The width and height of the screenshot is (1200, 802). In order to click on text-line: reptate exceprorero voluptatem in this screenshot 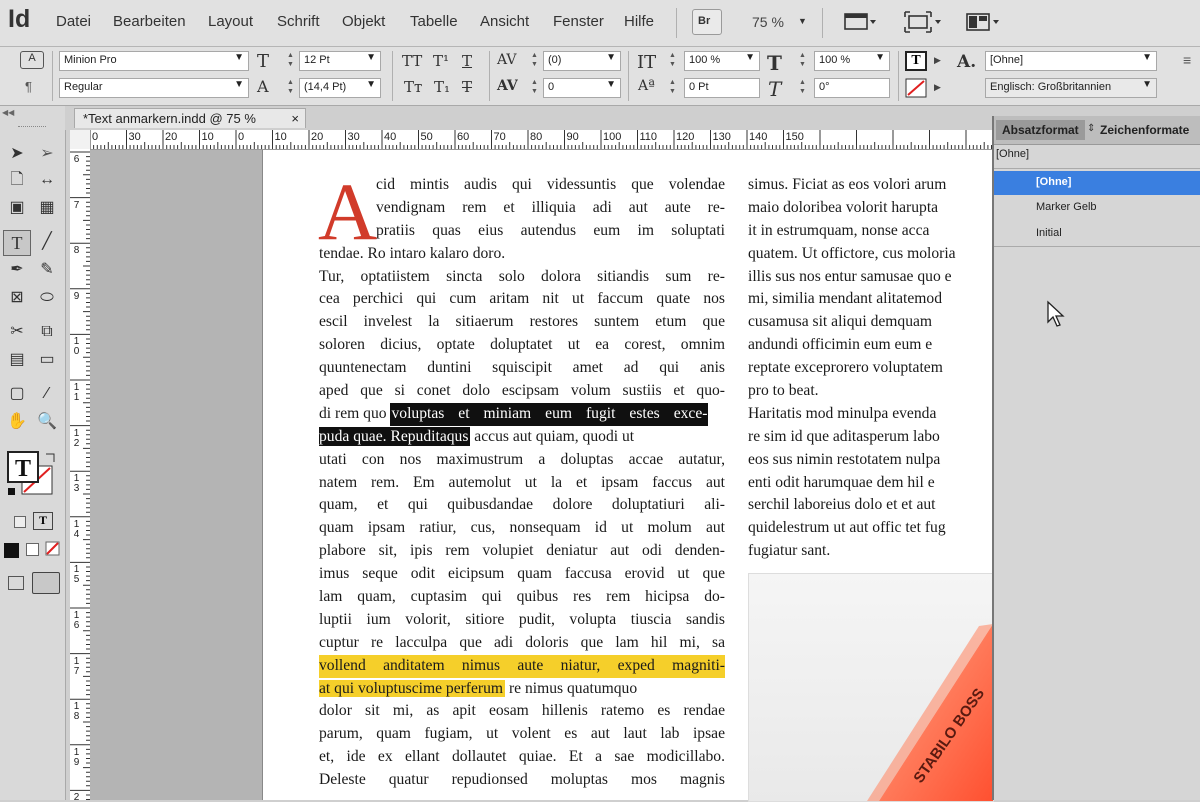, I will do `click(870, 368)`.